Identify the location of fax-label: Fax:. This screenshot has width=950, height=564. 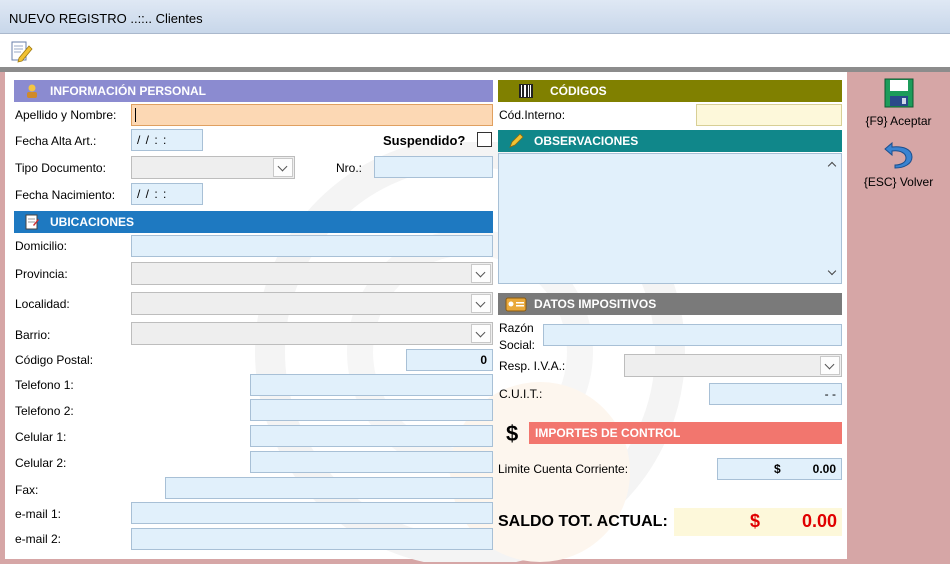
(27, 490).